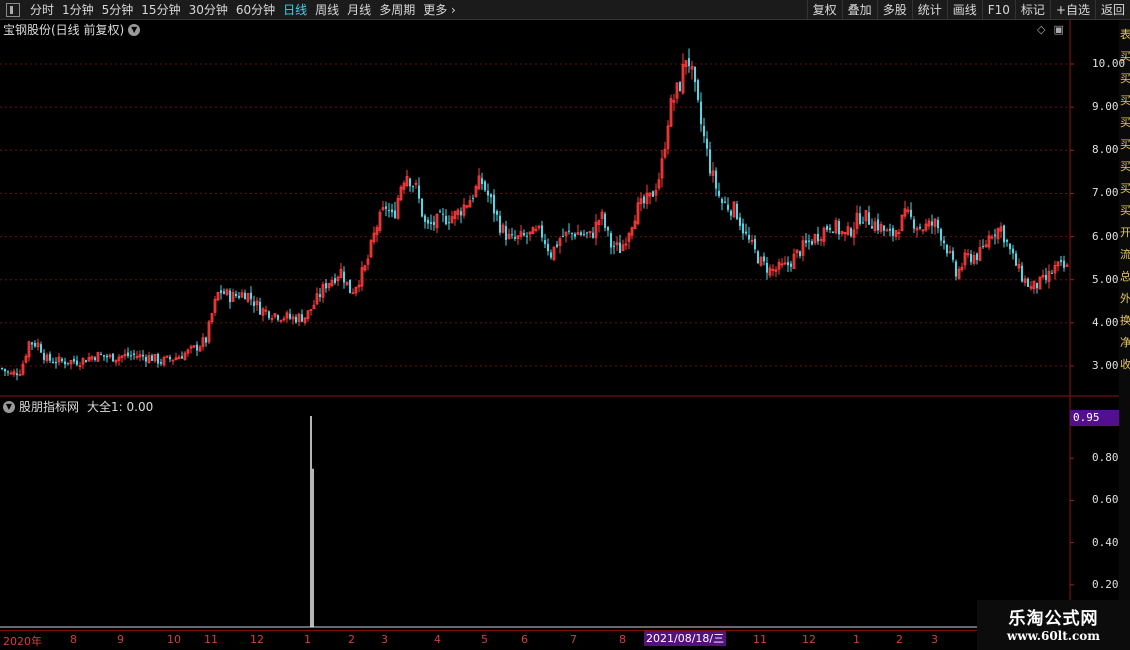 The width and height of the screenshot is (1130, 650). I want to click on sub-chart-title: ▼ 股朋指标网 大全1: 0.00, so click(78, 406).